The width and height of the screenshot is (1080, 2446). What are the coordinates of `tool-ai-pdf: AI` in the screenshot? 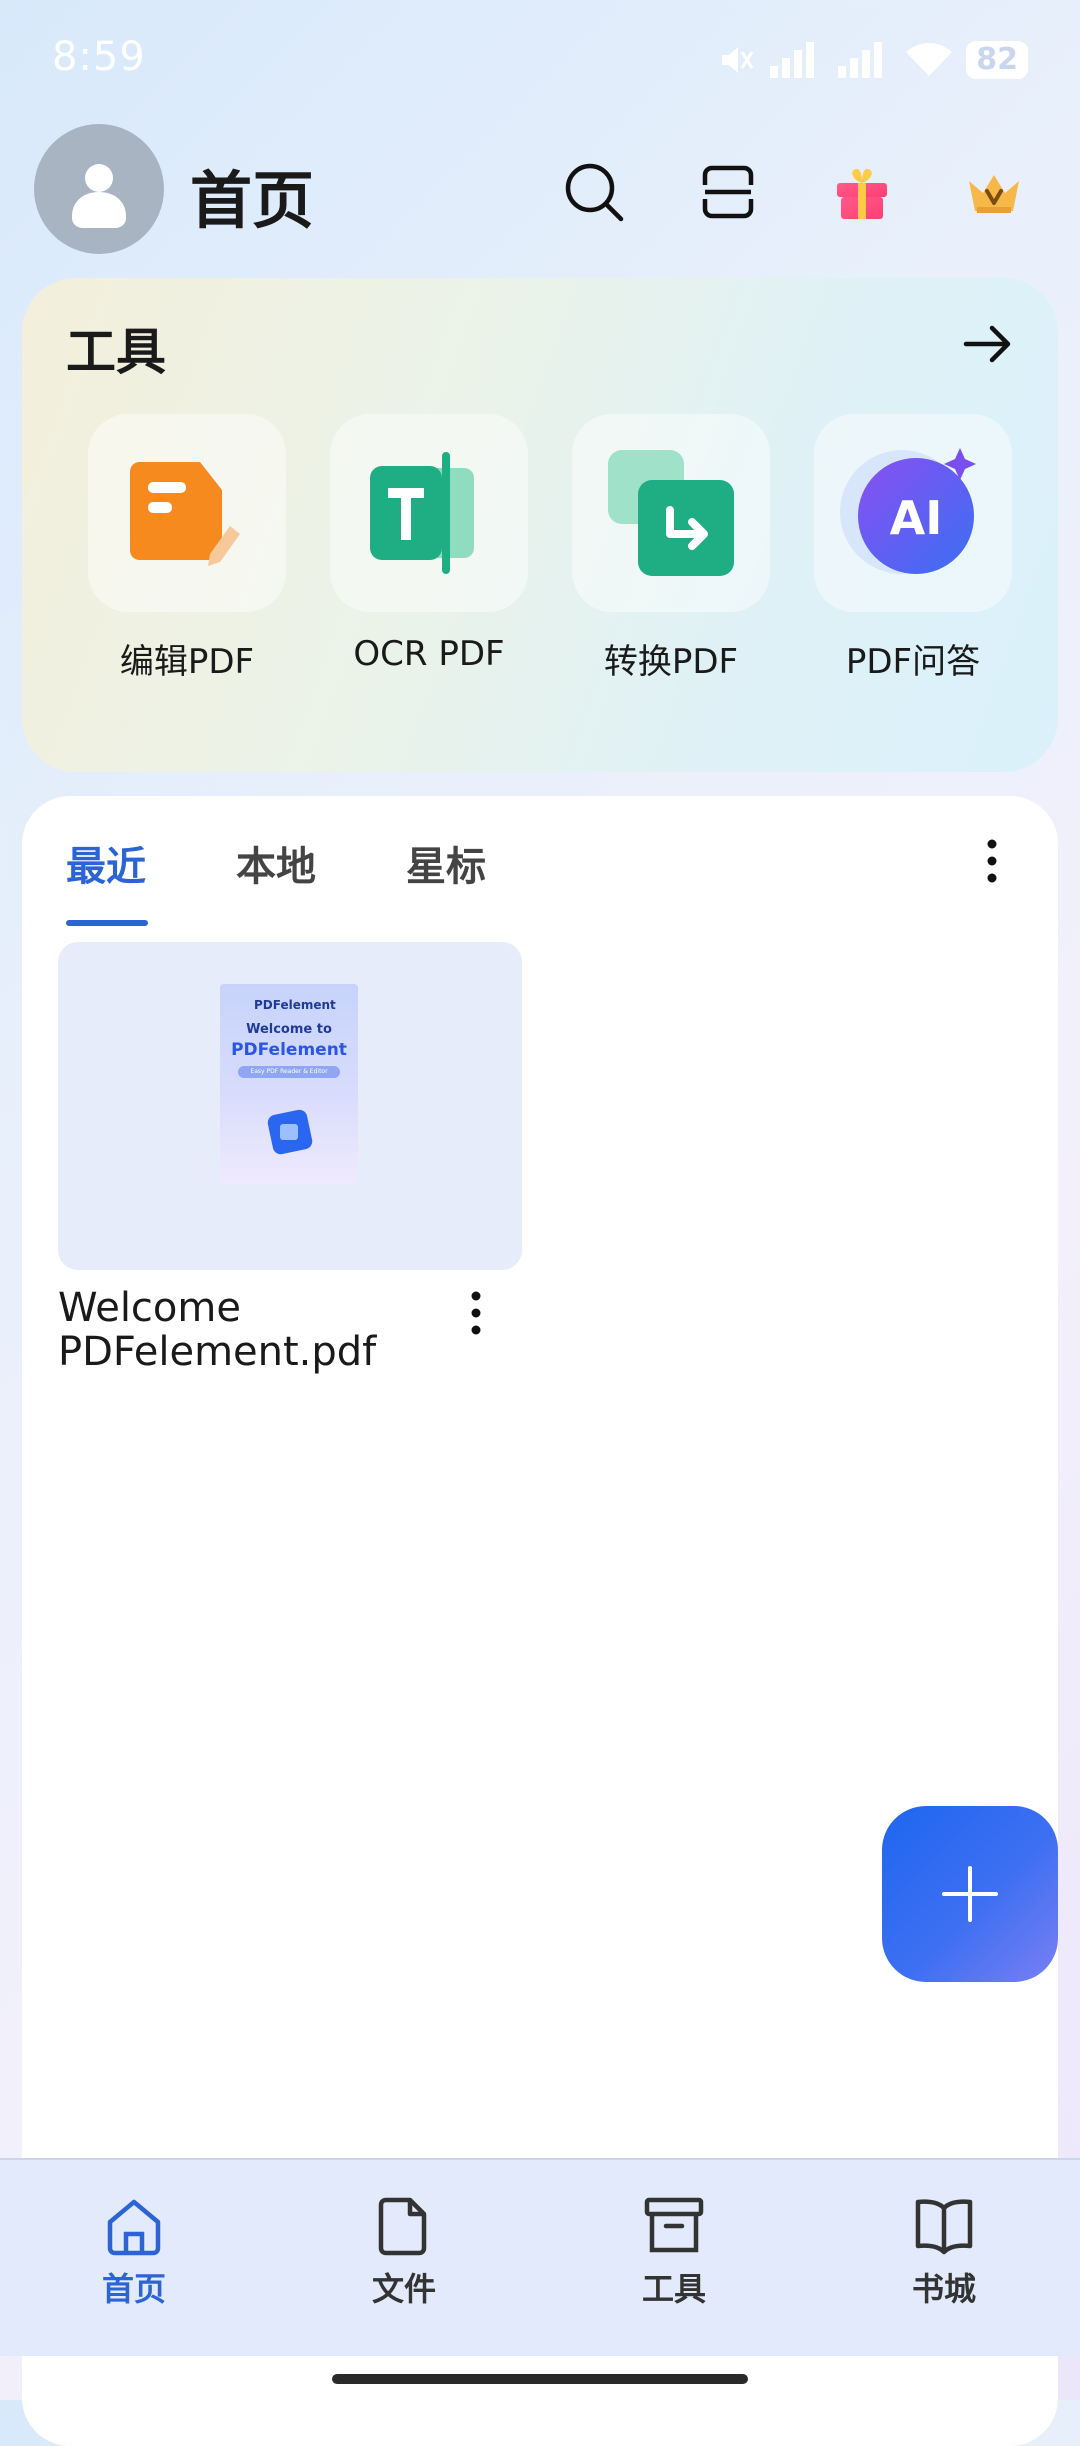 It's located at (913, 513).